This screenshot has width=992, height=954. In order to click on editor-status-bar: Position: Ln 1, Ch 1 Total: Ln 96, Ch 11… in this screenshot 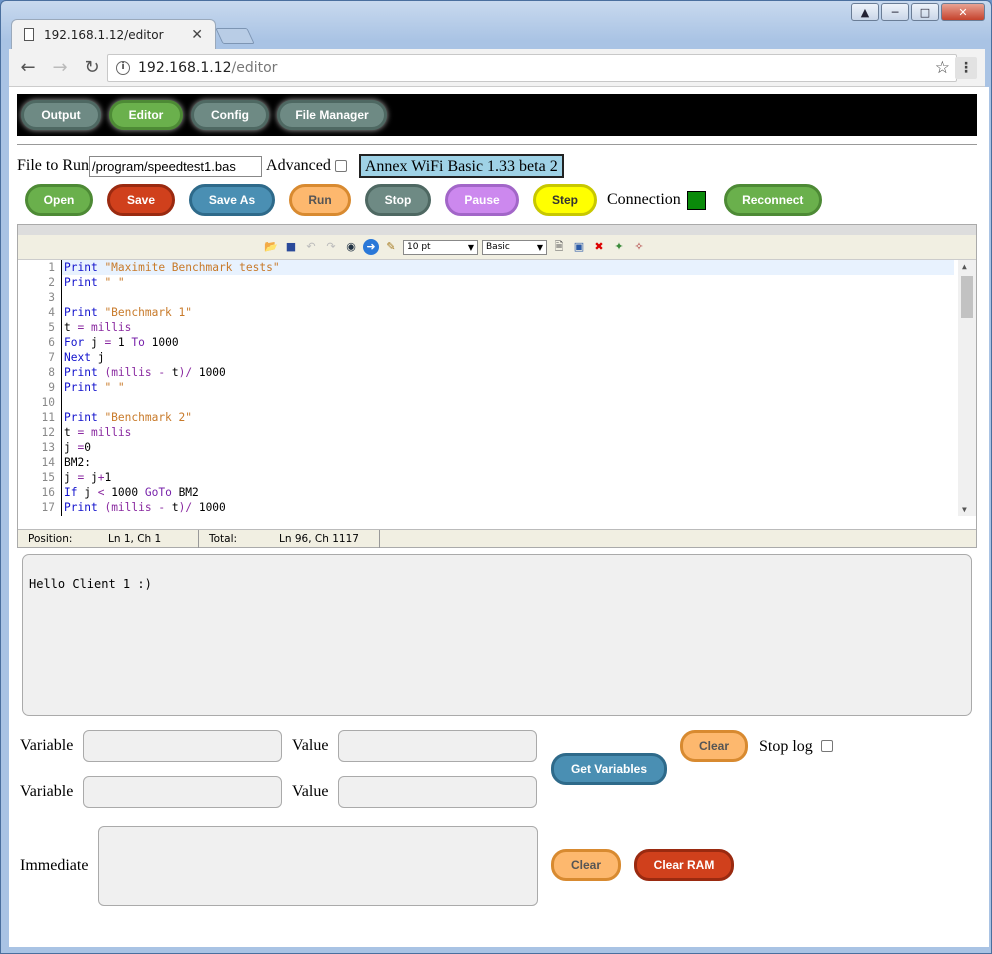, I will do `click(497, 538)`.